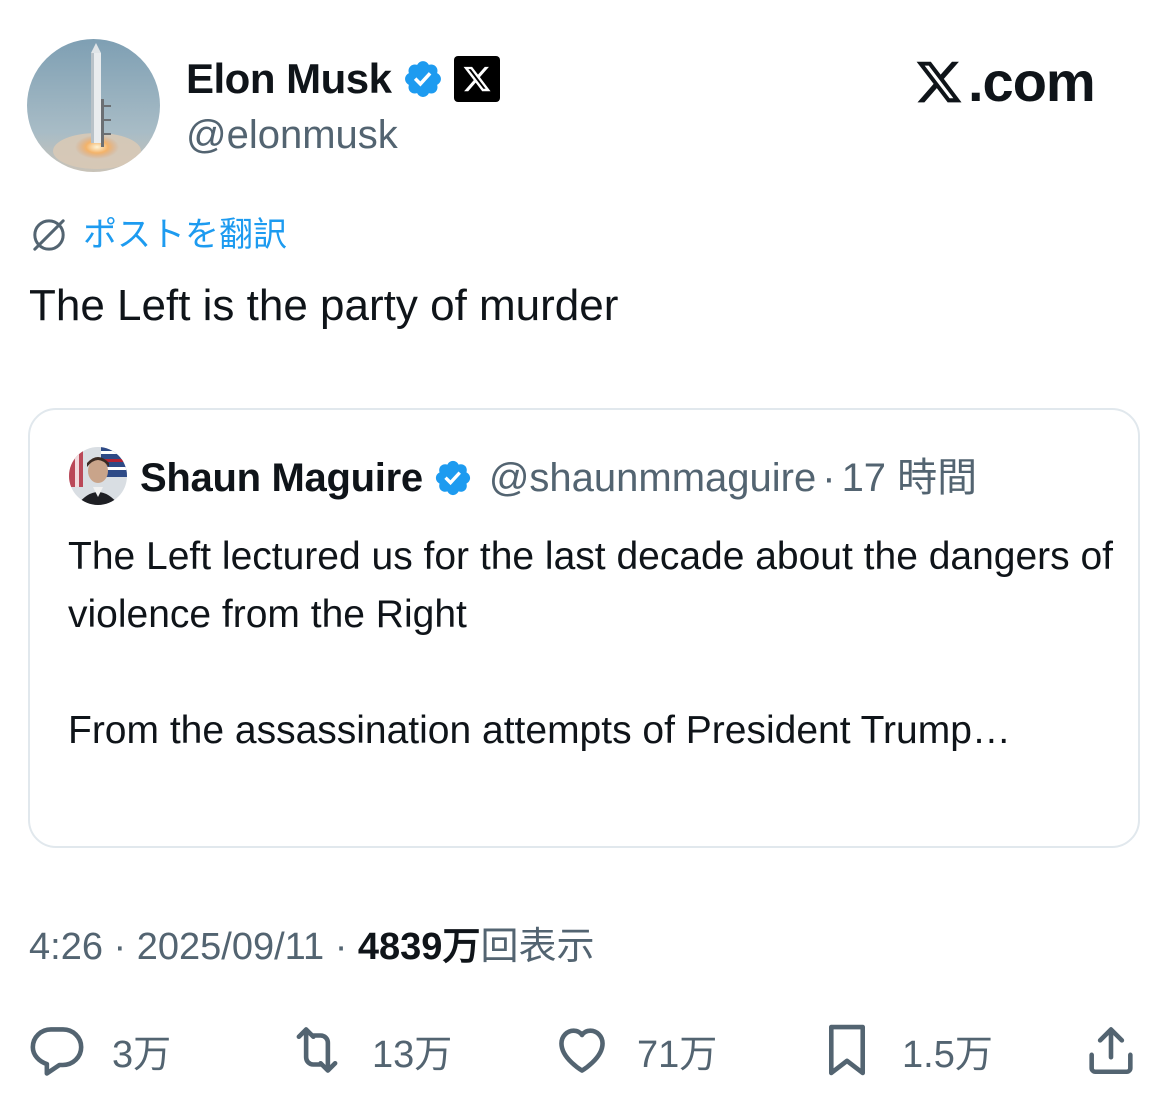  I want to click on reply-count: 3万, so click(142, 1054).